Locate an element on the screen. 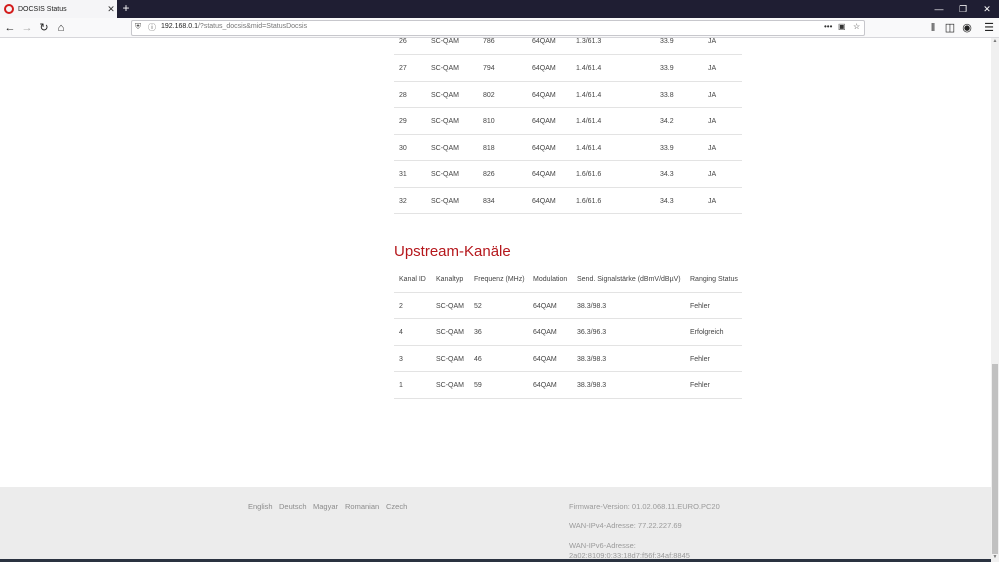 The image size is (999, 562). downstream-cell-id: 26 is located at coordinates (403, 41).